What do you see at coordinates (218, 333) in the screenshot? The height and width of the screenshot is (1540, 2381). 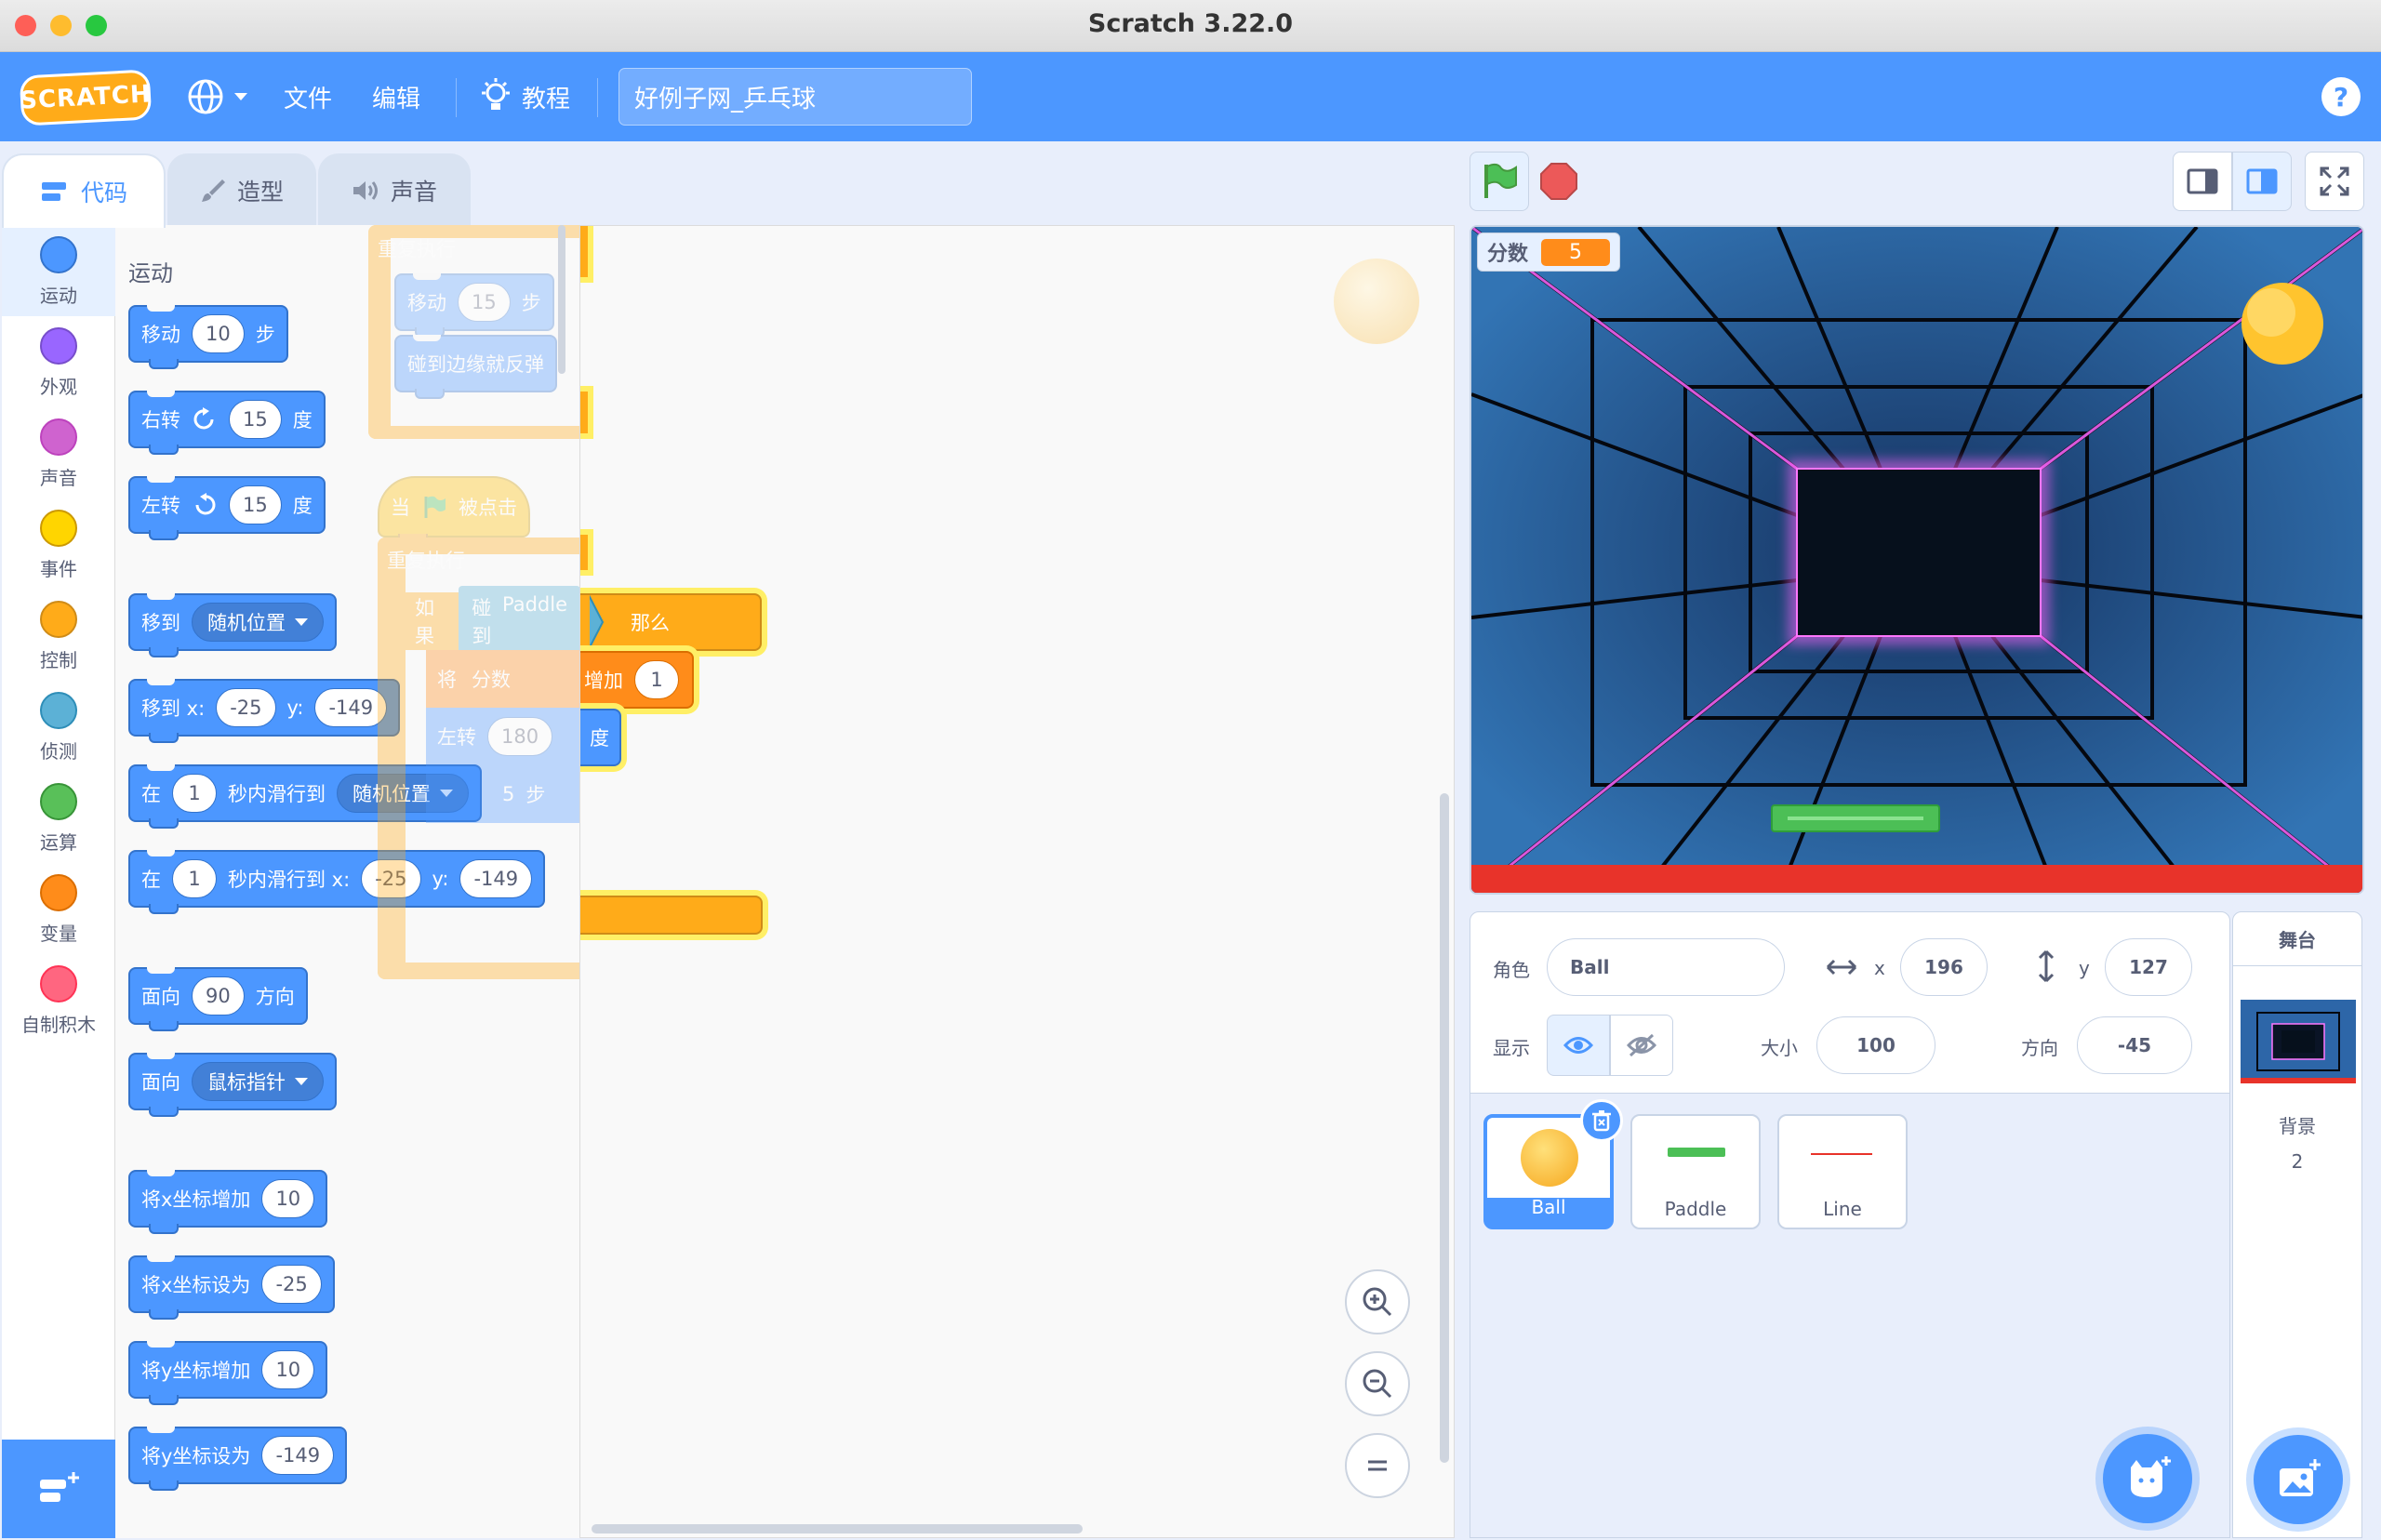 I see `steps-input: 10` at bounding box center [218, 333].